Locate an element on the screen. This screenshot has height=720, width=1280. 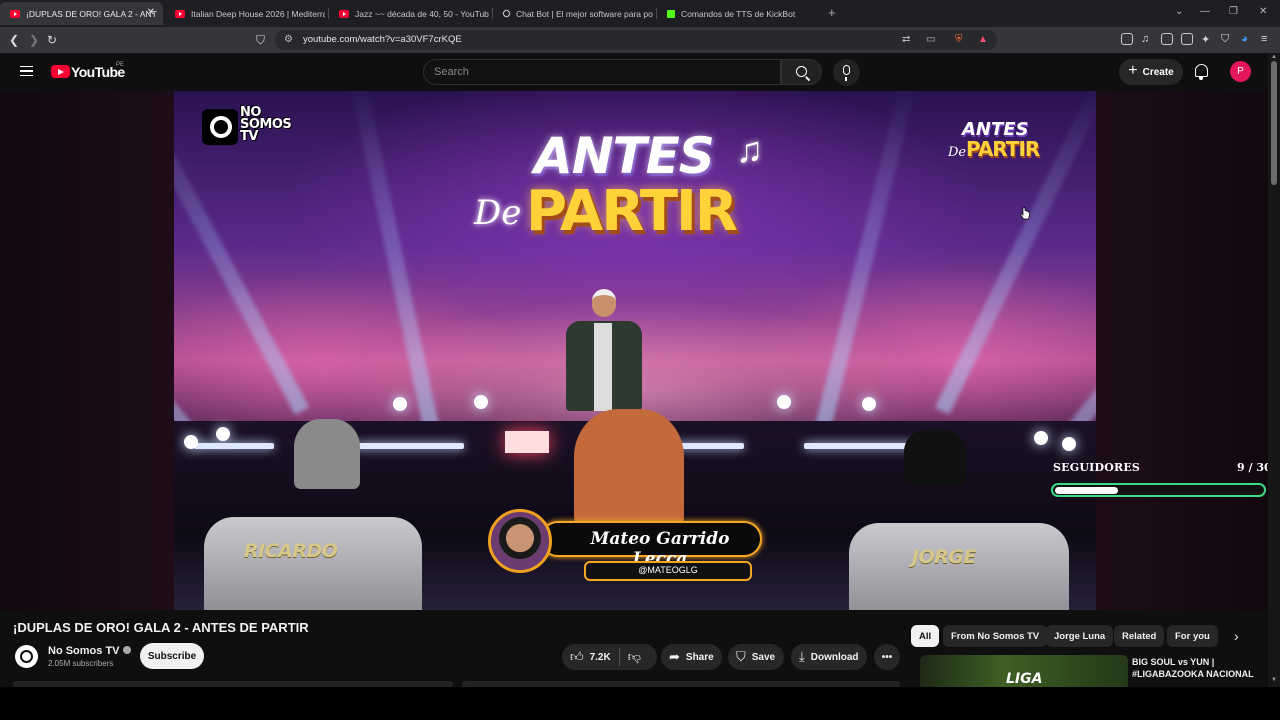
wallet-icon is located at coordinates (1187, 39).